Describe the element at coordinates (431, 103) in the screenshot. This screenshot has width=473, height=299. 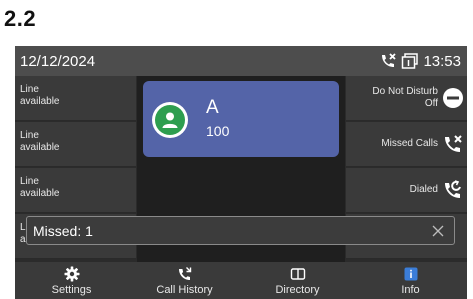
I see `dnd-state: Off` at that location.